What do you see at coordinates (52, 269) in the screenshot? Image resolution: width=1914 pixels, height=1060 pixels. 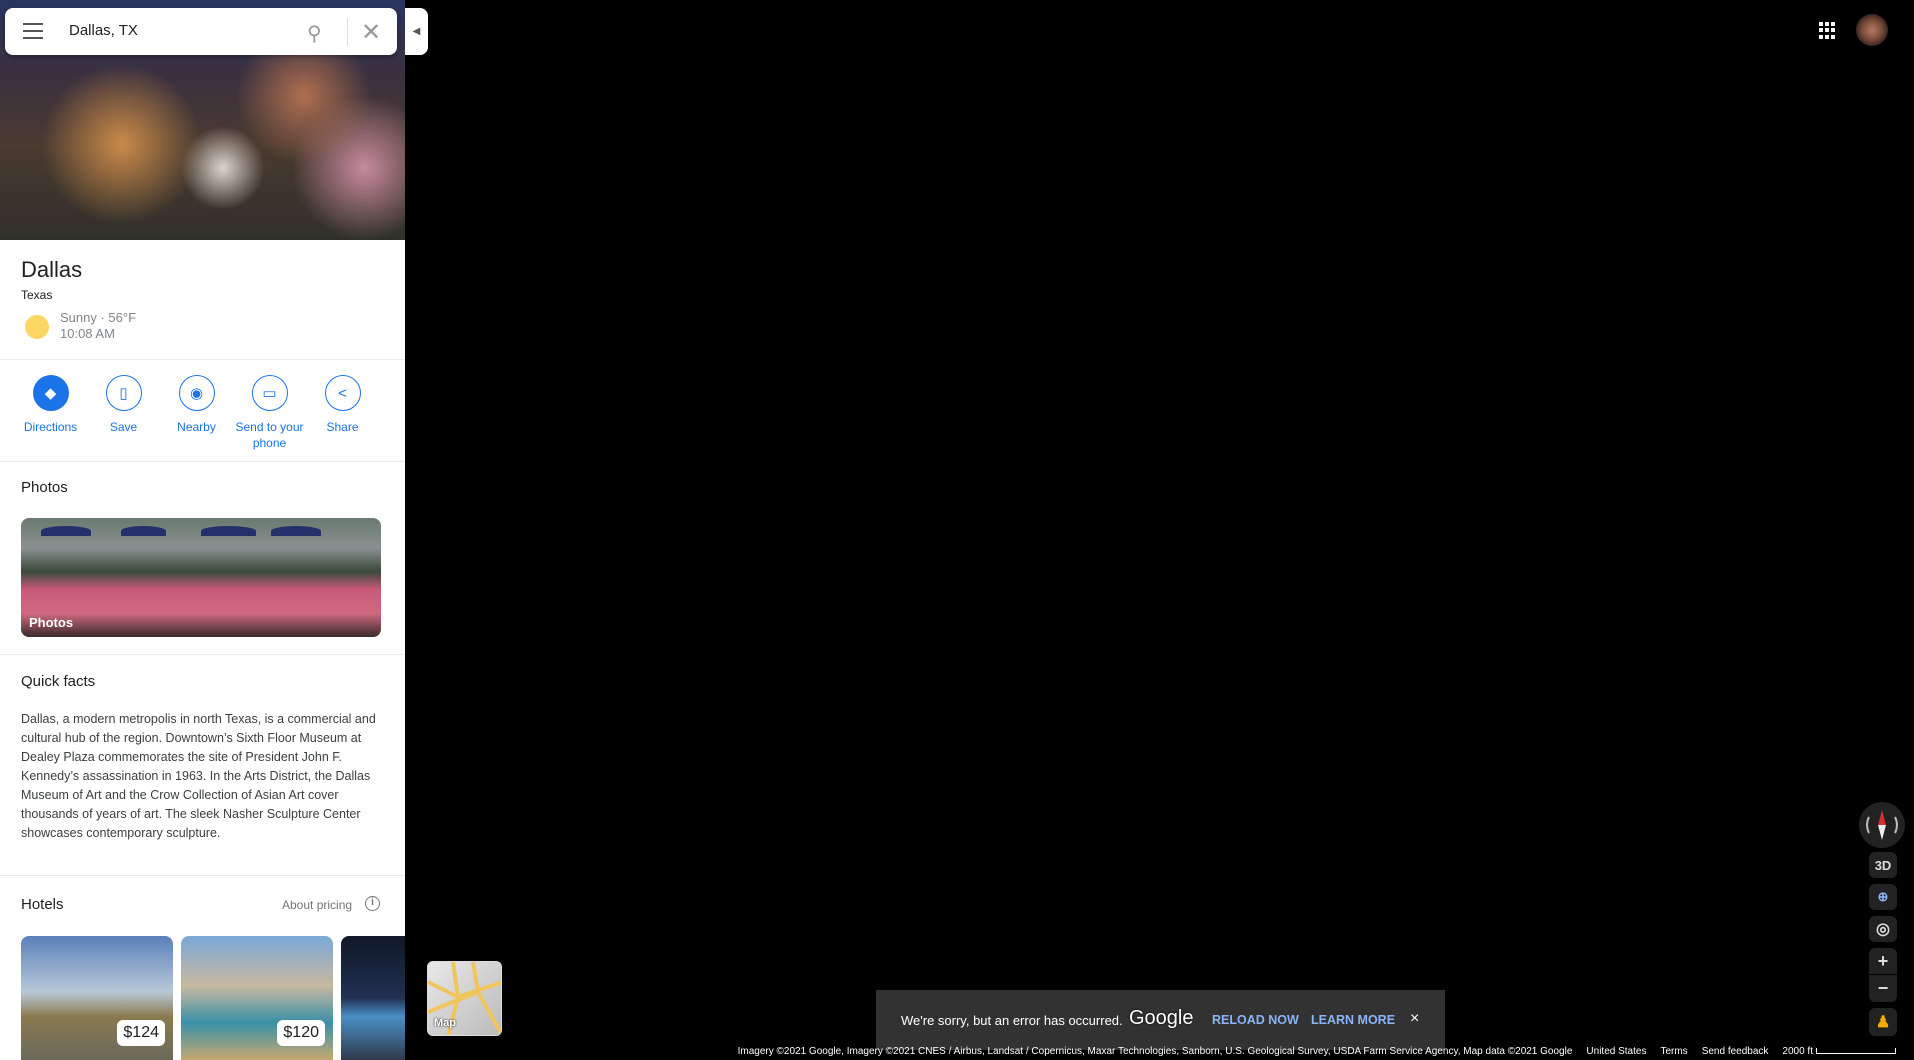 I see `place-title: Dallas` at bounding box center [52, 269].